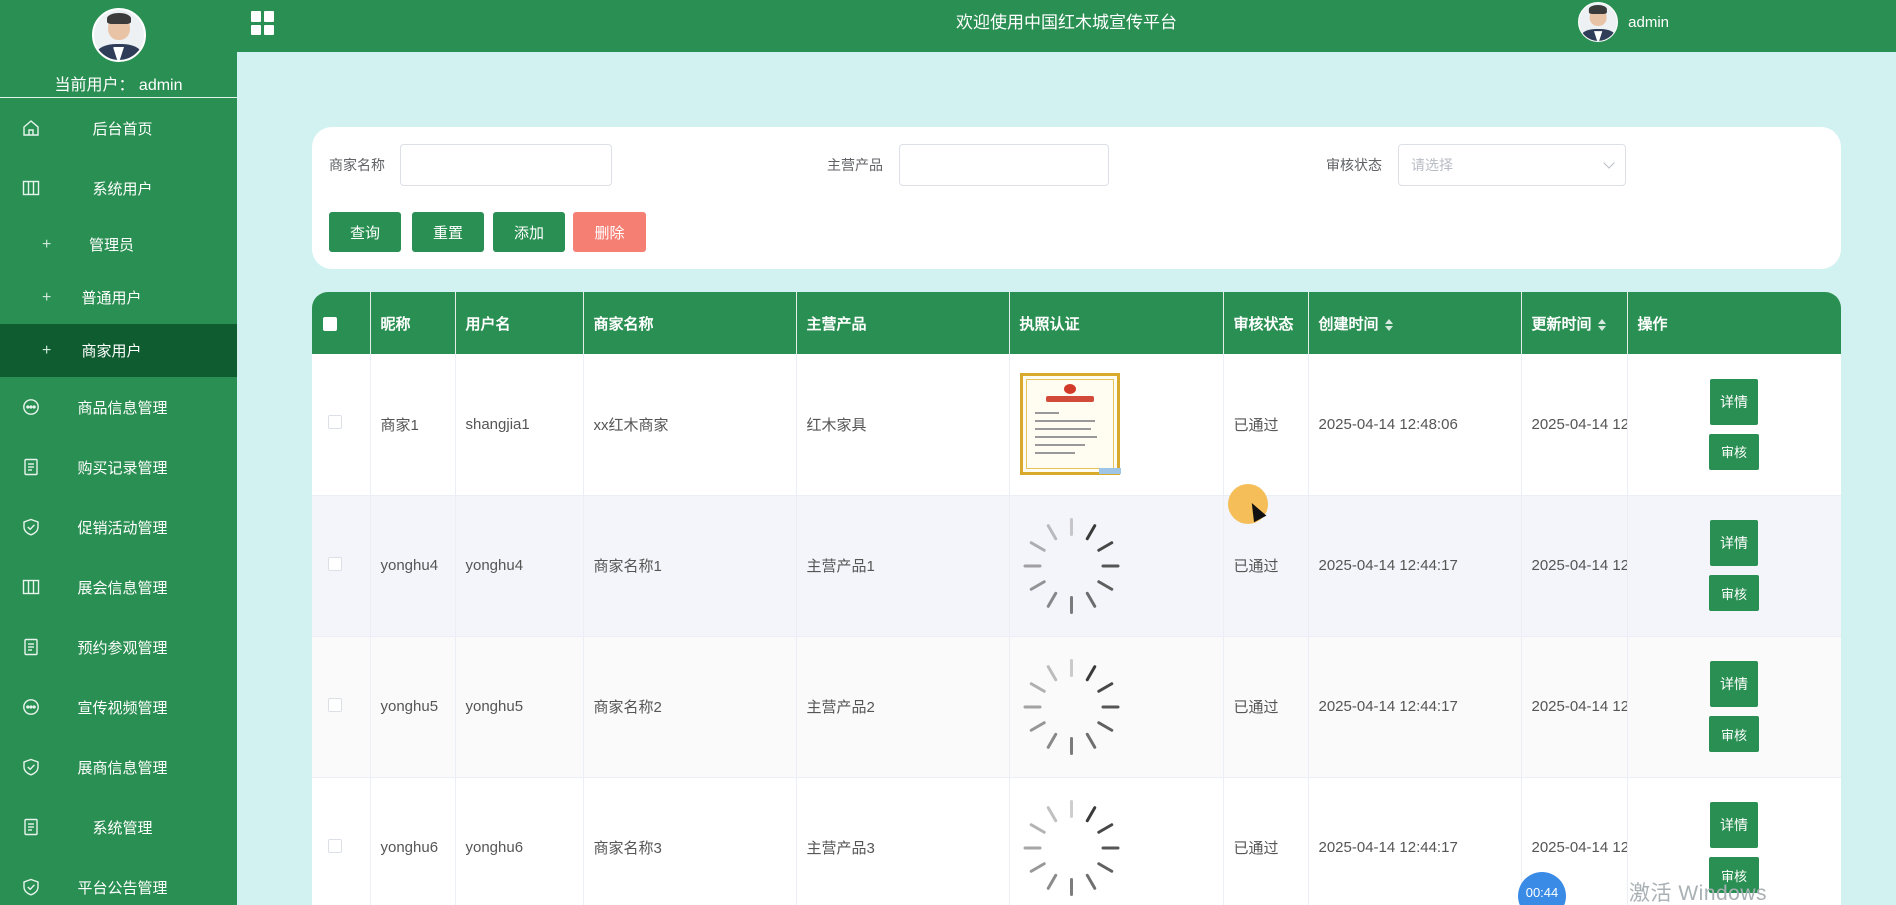 The image size is (1896, 905). Describe the element at coordinates (1512, 165) in the screenshot. I see `audit-status-select: 请选择` at that location.